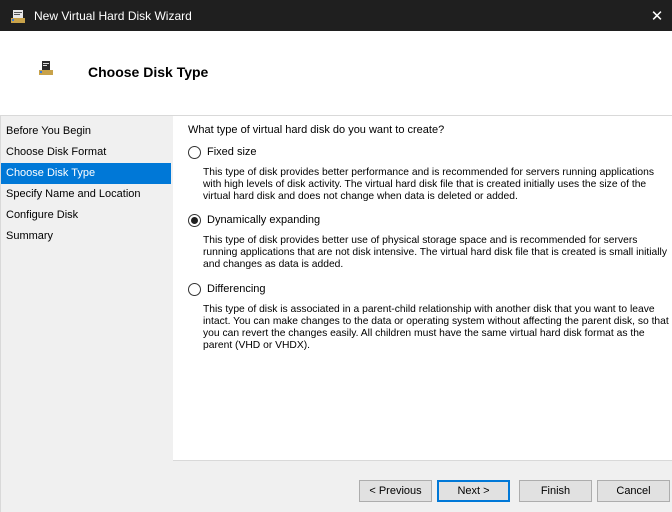 Image resolution: width=672 pixels, height=512 pixels. What do you see at coordinates (395, 491) in the screenshot?
I see `previous-button: < Previous` at bounding box center [395, 491].